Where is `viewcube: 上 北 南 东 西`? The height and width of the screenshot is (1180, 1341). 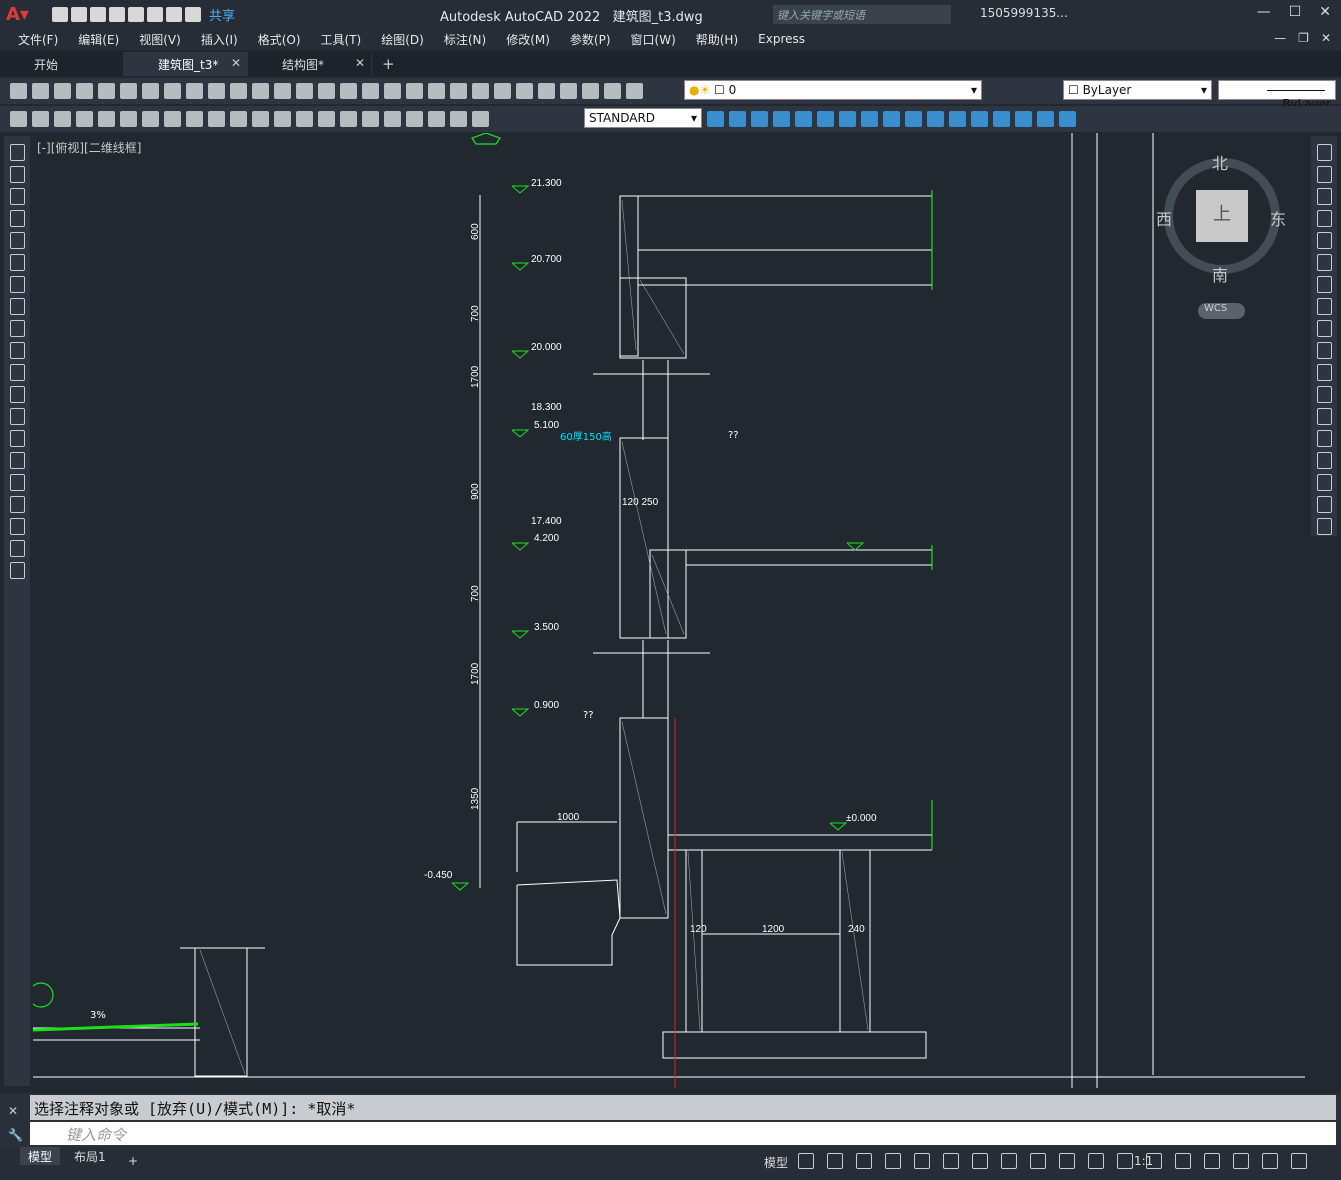
viewcube: 上 北 南 东 西 is located at coordinates (1221, 217).